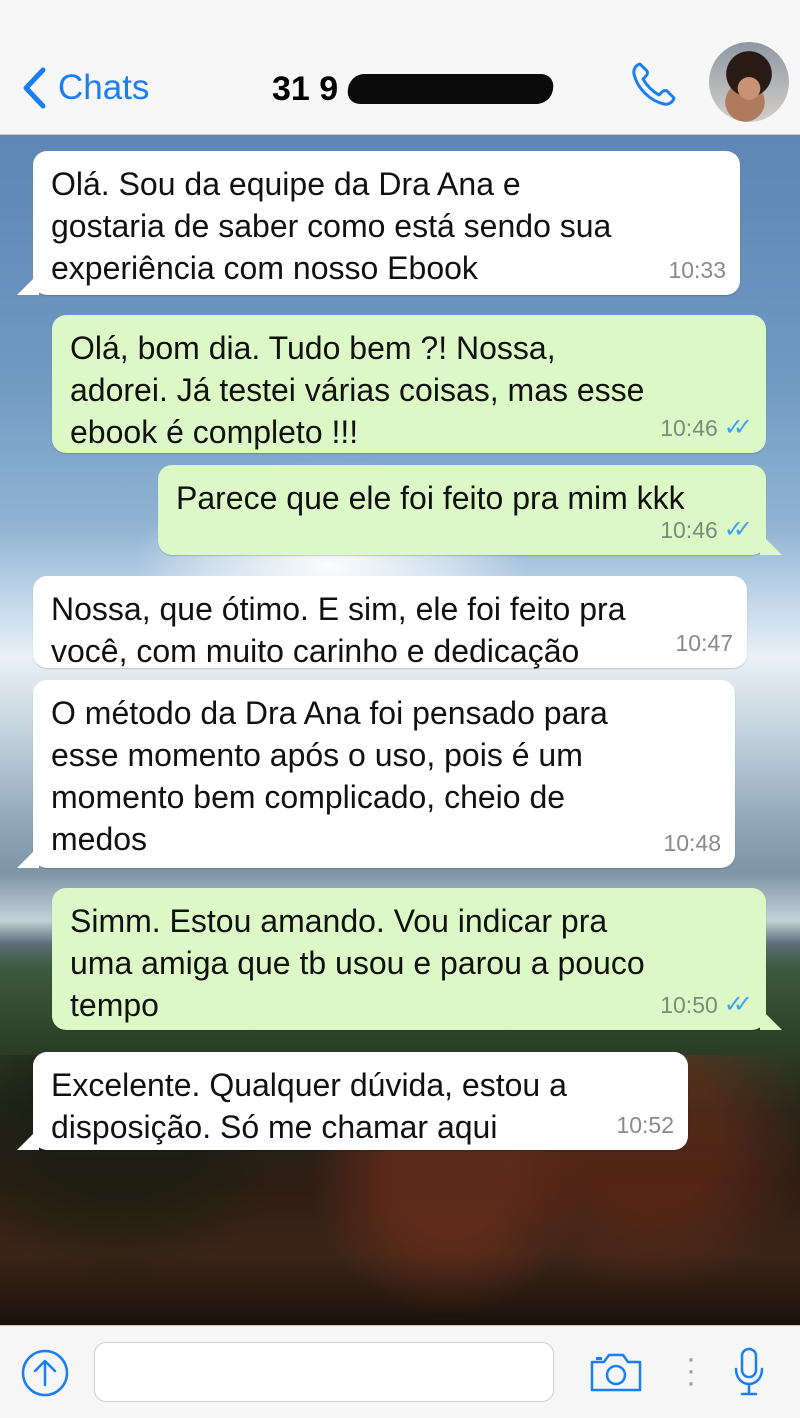 This screenshot has height=1418, width=800. I want to click on message-meta: 10:50 ✓✓, so click(706, 1005).